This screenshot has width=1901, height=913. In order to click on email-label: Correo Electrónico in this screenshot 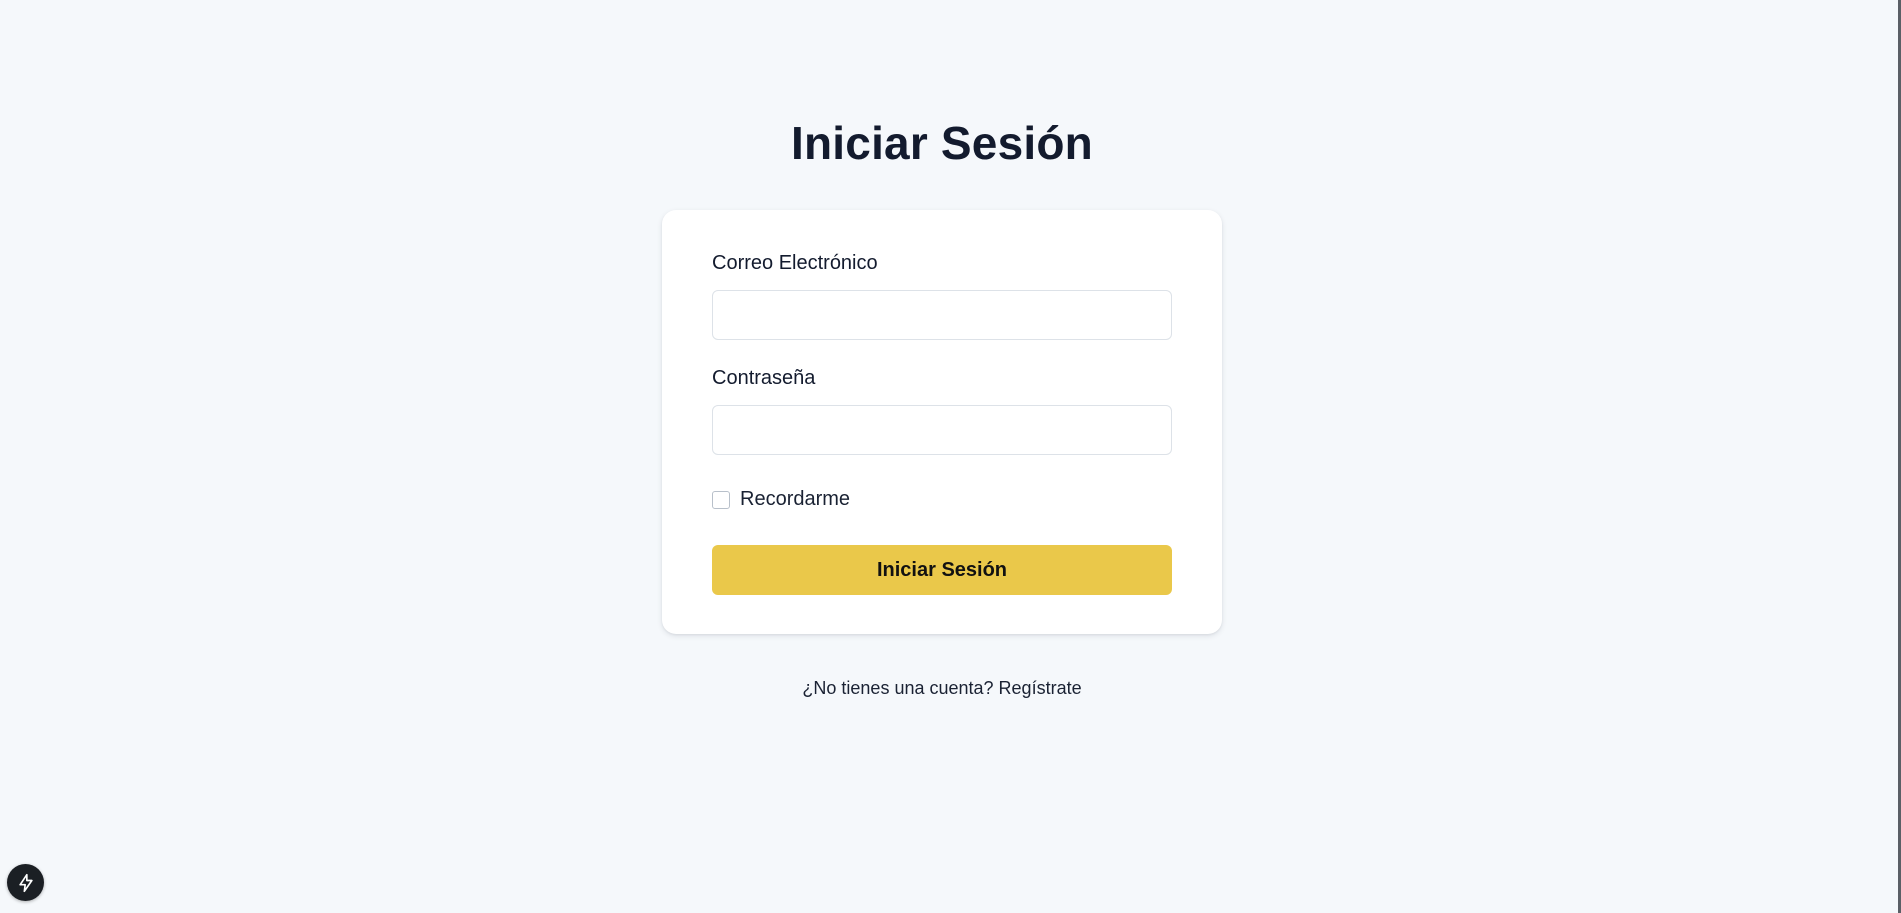, I will do `click(795, 263)`.